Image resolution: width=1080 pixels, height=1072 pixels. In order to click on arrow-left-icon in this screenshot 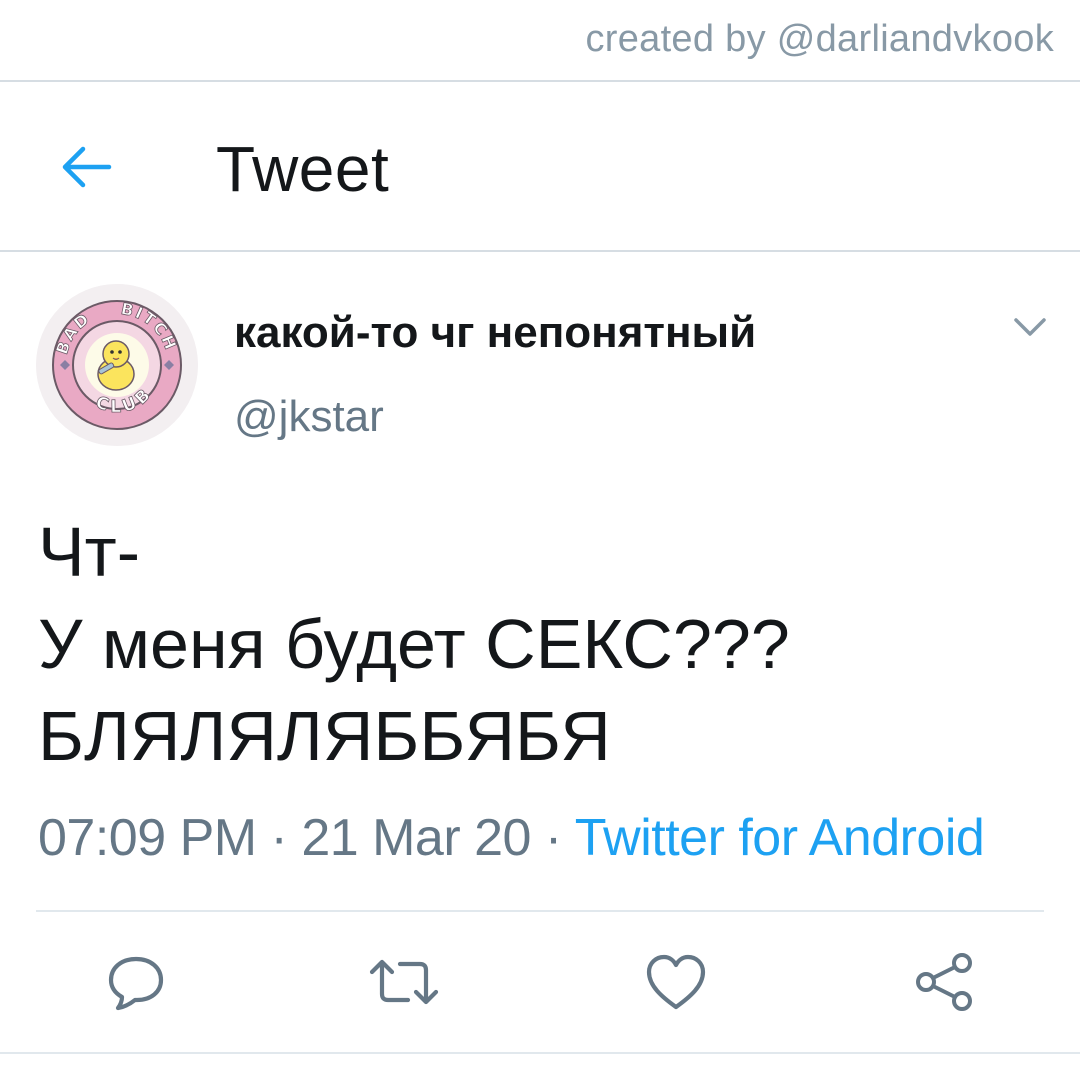, I will do `click(87, 167)`.